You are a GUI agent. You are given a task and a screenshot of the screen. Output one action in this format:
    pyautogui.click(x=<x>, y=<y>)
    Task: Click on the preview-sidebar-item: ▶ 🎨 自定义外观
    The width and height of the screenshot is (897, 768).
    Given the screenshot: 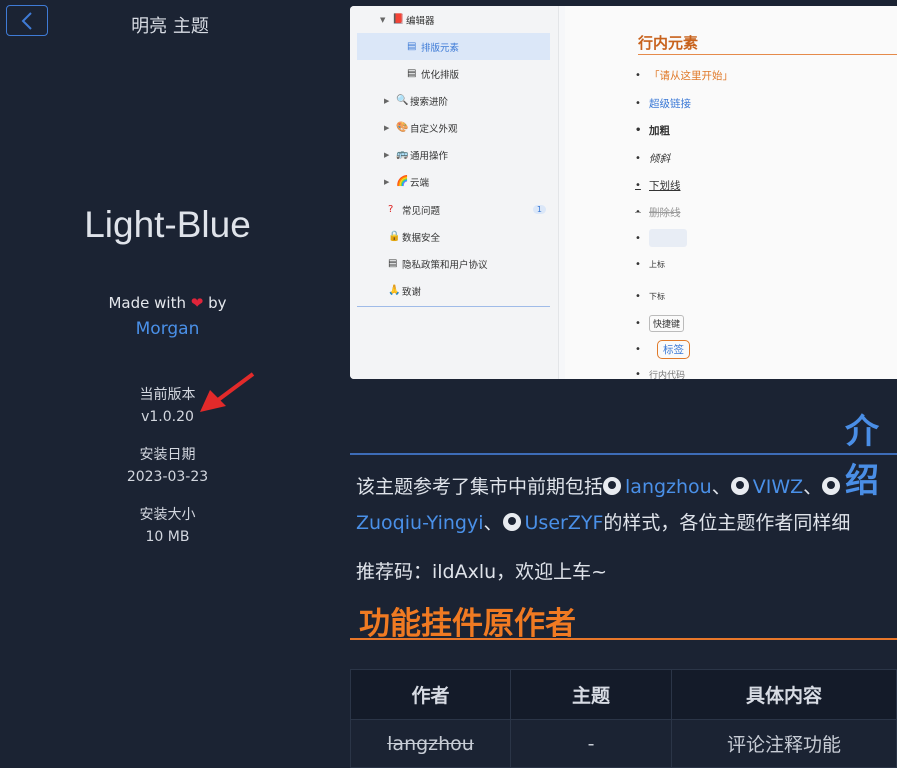 What is the action you would take?
    pyautogui.click(x=421, y=128)
    